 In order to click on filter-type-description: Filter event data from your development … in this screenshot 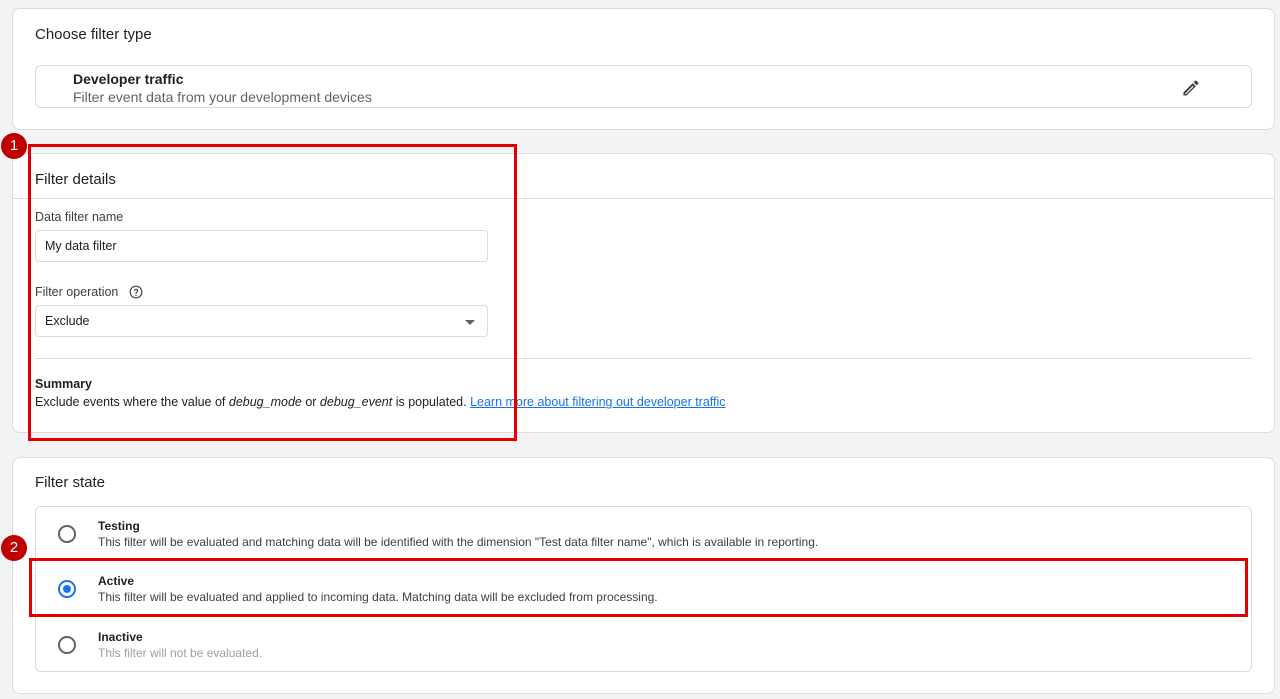, I will do `click(222, 97)`.